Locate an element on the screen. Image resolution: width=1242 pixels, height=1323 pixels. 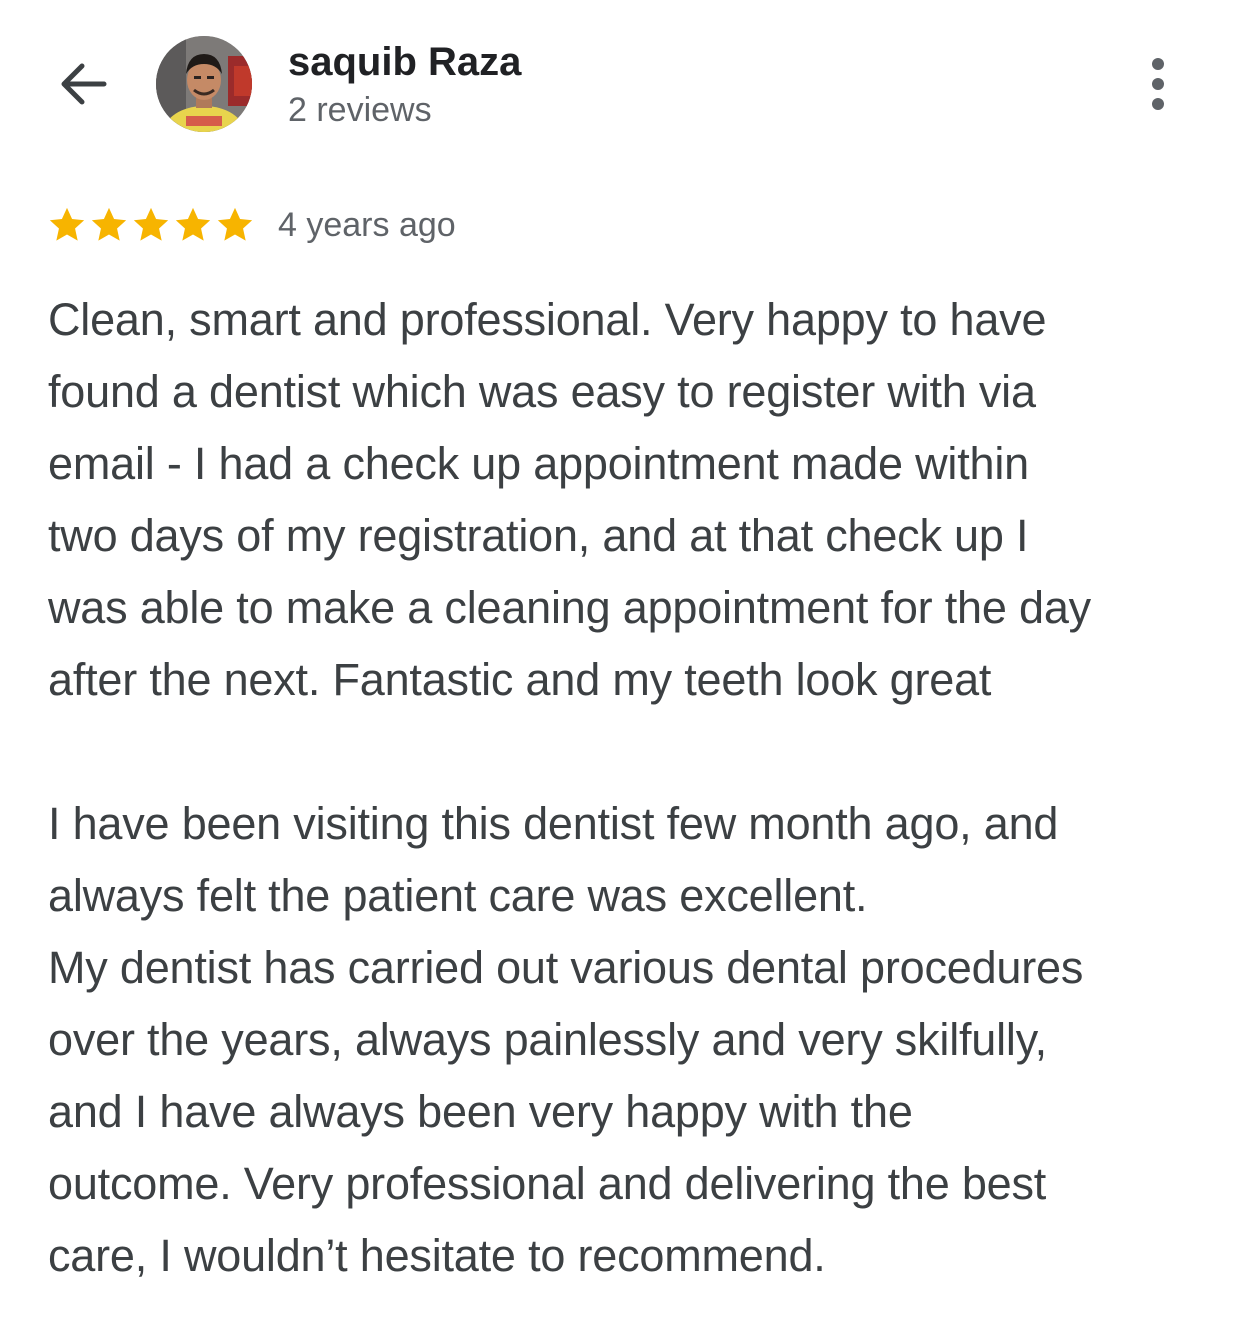
rating-row: 4 years ago is located at coordinates (251, 225).